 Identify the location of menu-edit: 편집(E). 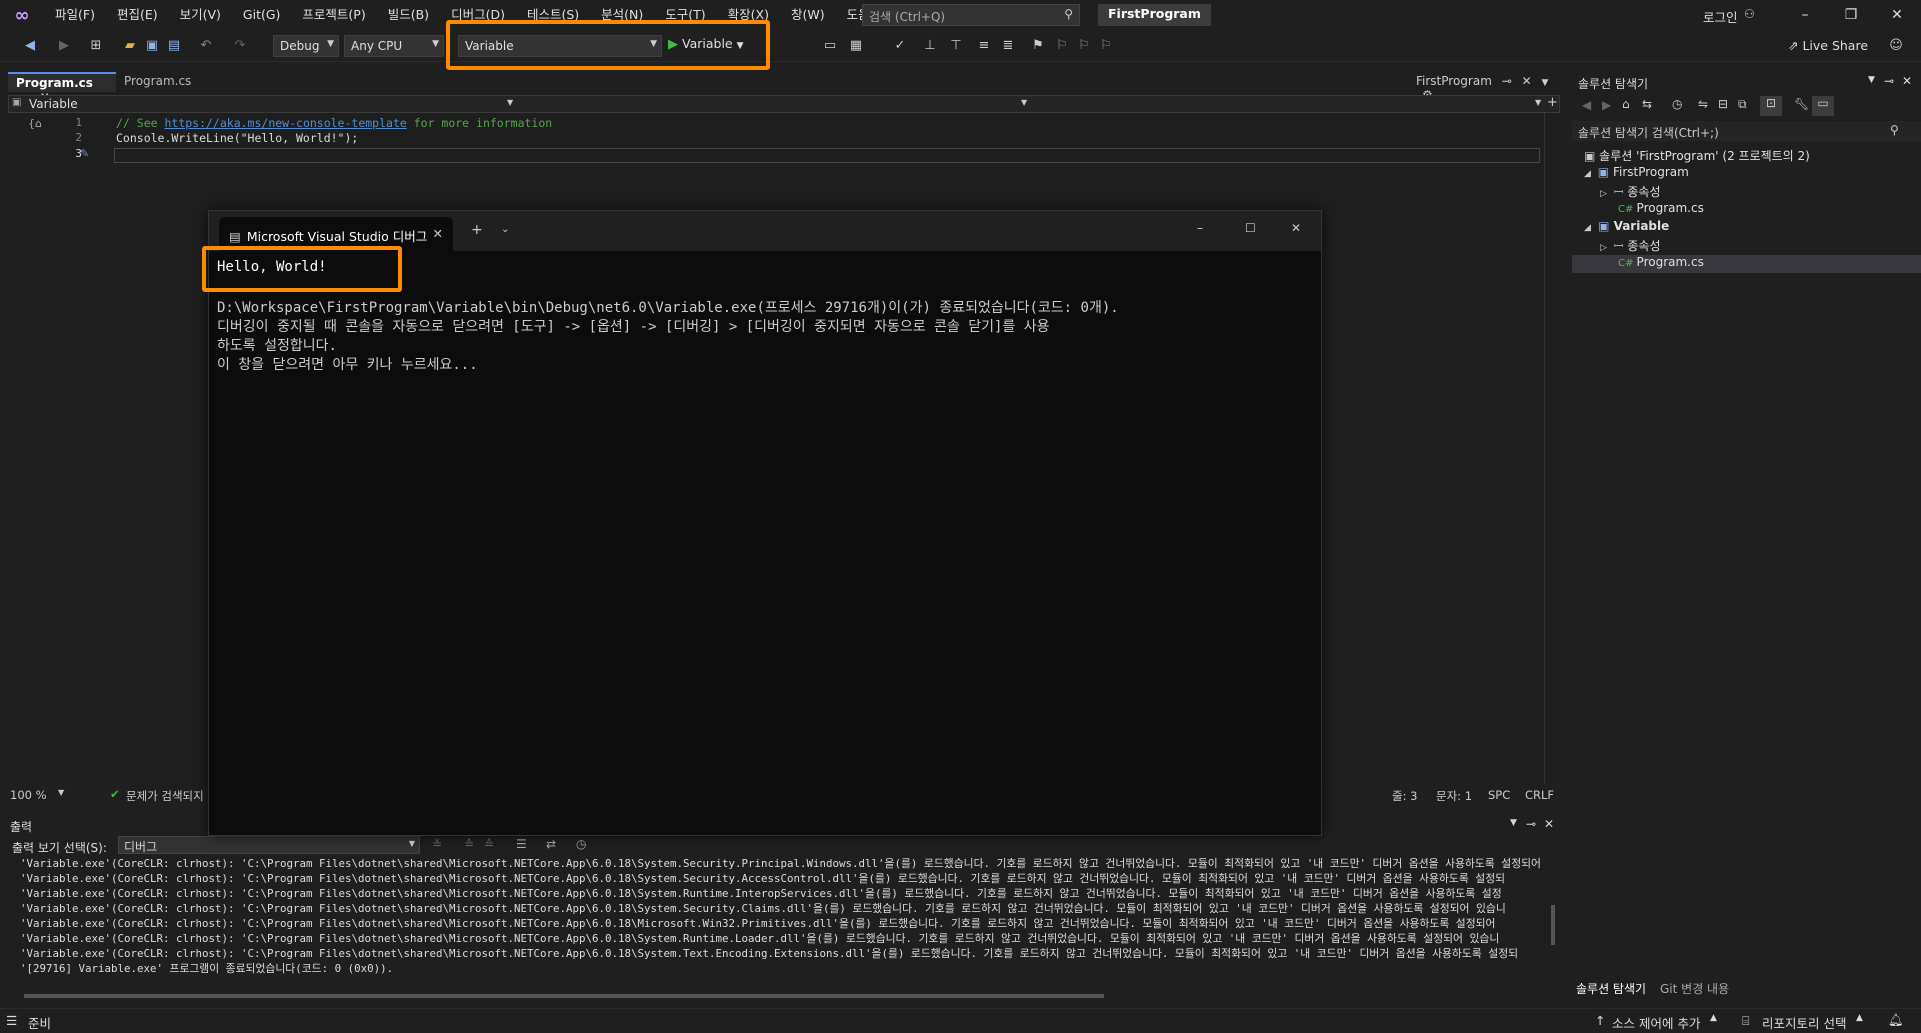
(137, 15).